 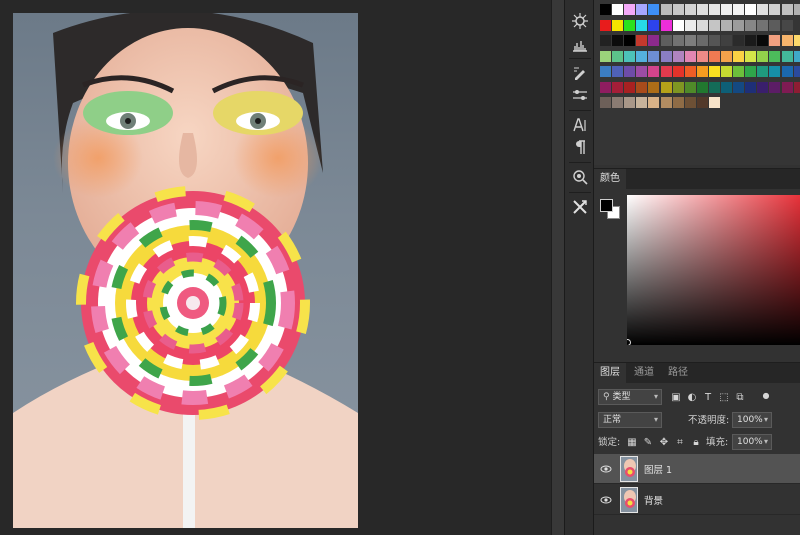 What do you see at coordinates (629, 469) in the screenshot?
I see `layer-thumbnail` at bounding box center [629, 469].